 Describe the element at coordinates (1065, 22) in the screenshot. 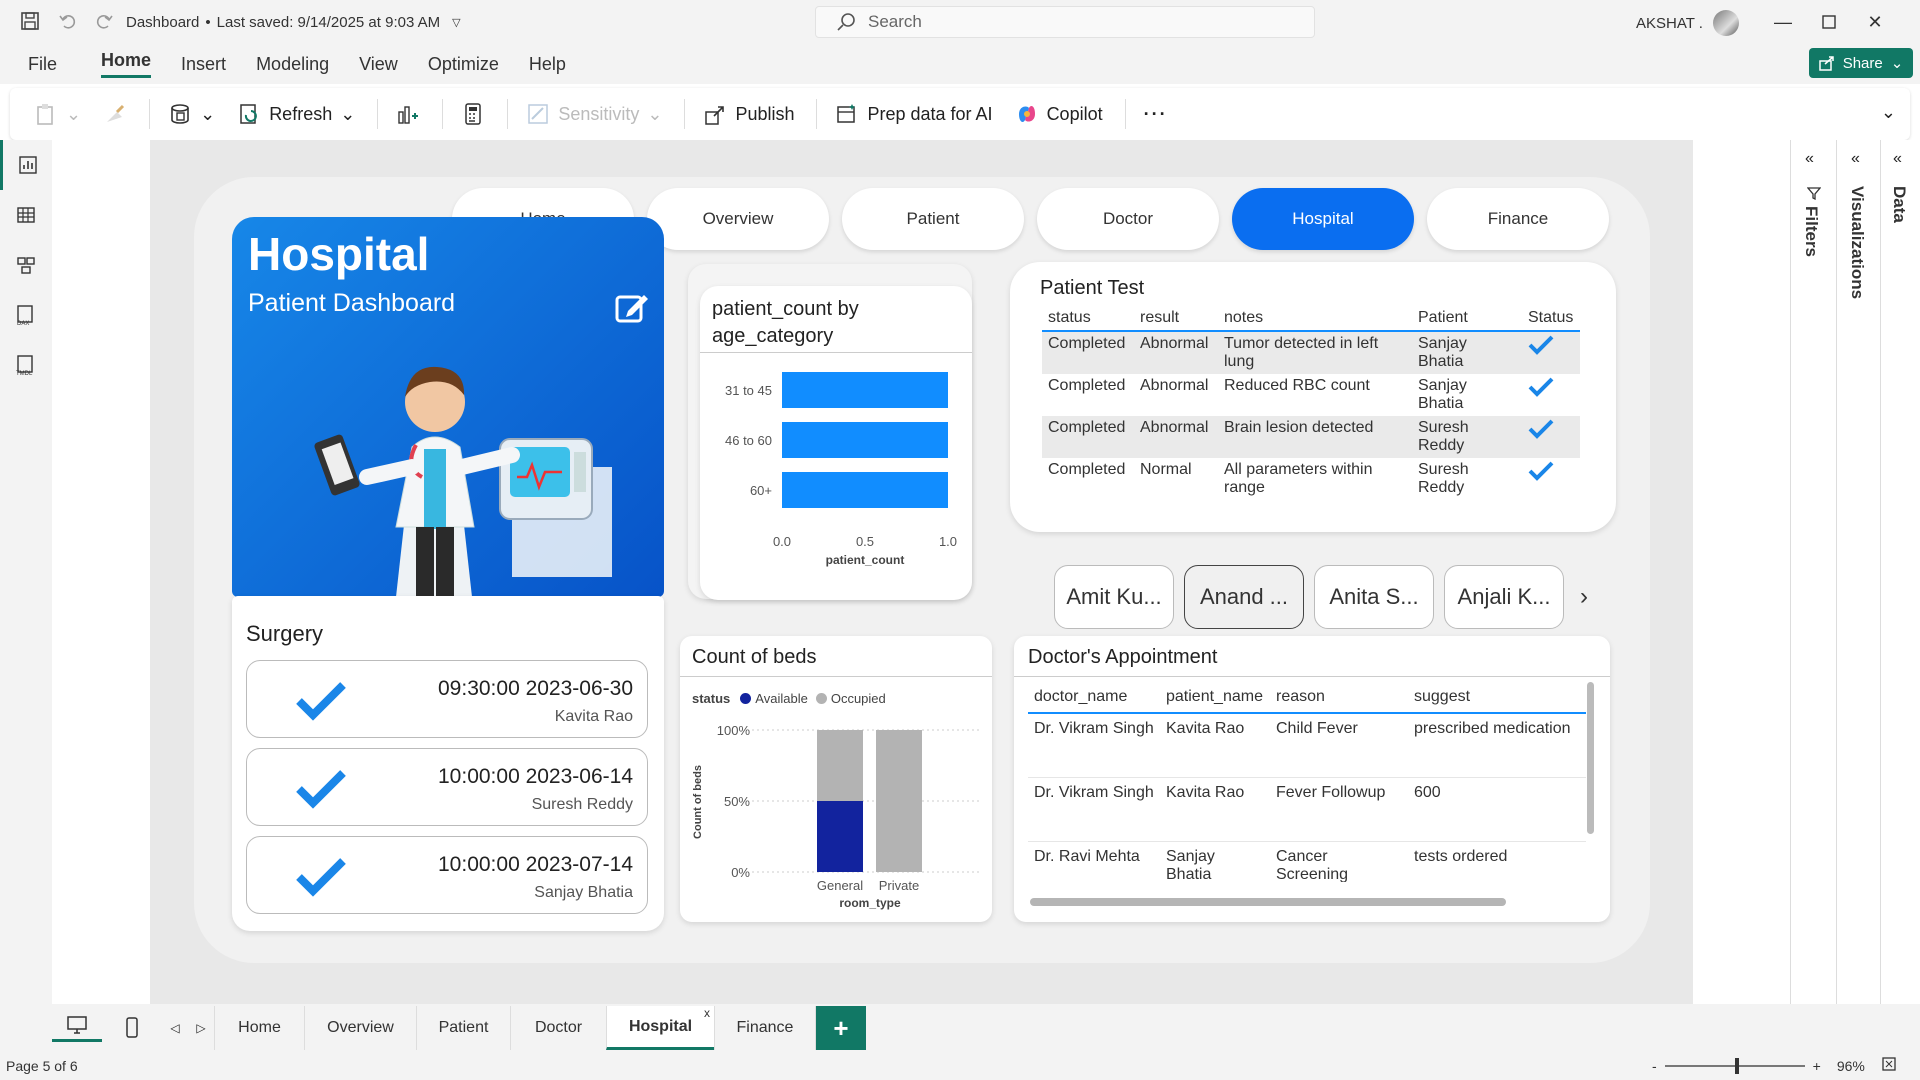

I see `search-input: Search` at that location.